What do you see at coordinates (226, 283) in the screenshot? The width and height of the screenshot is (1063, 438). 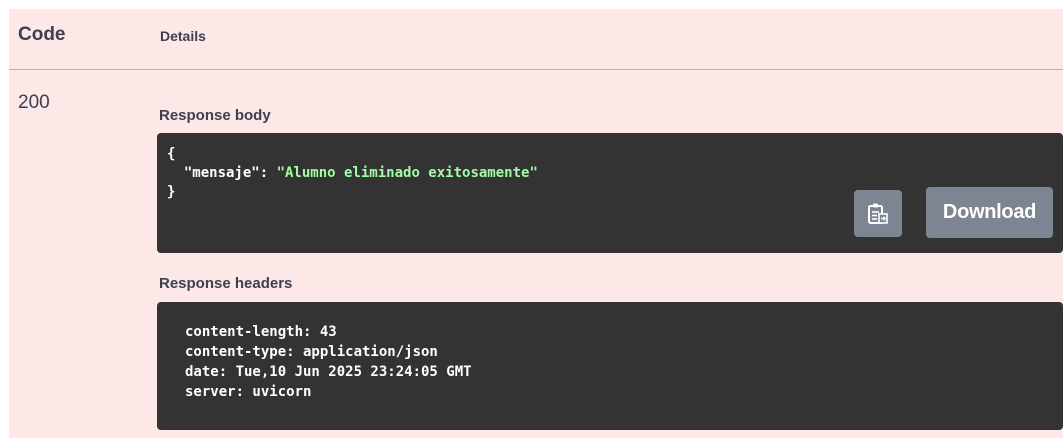 I see `response-headers-label: Response headers` at bounding box center [226, 283].